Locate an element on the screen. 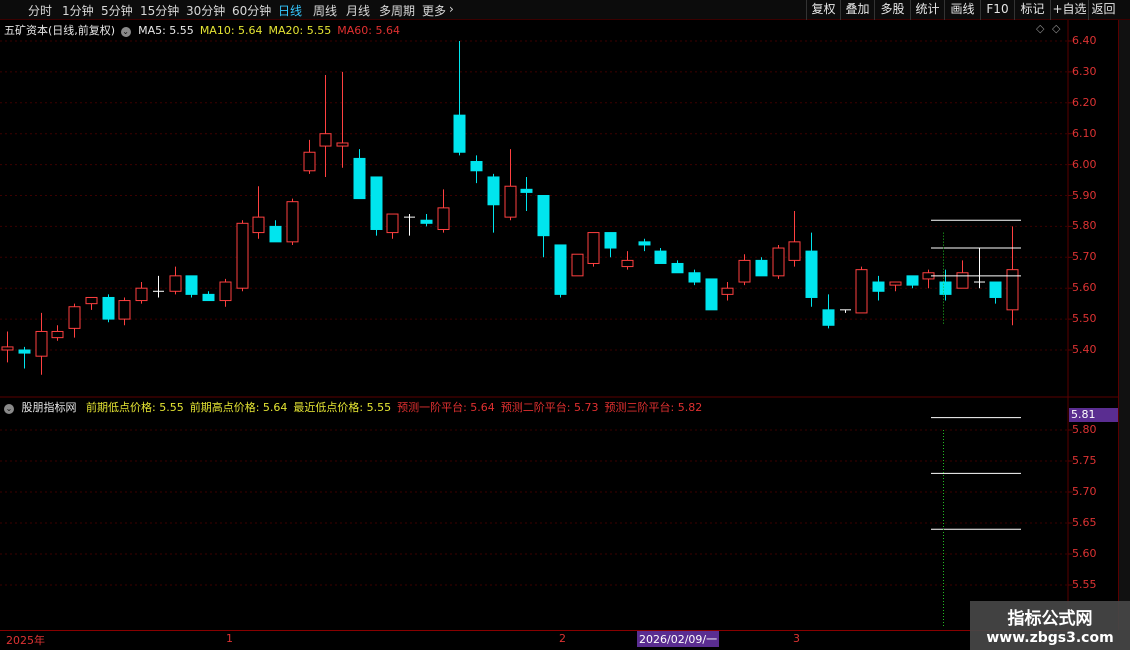 This screenshot has height=650, width=1130. price-tick-label: 5.90 is located at coordinates (1084, 195).